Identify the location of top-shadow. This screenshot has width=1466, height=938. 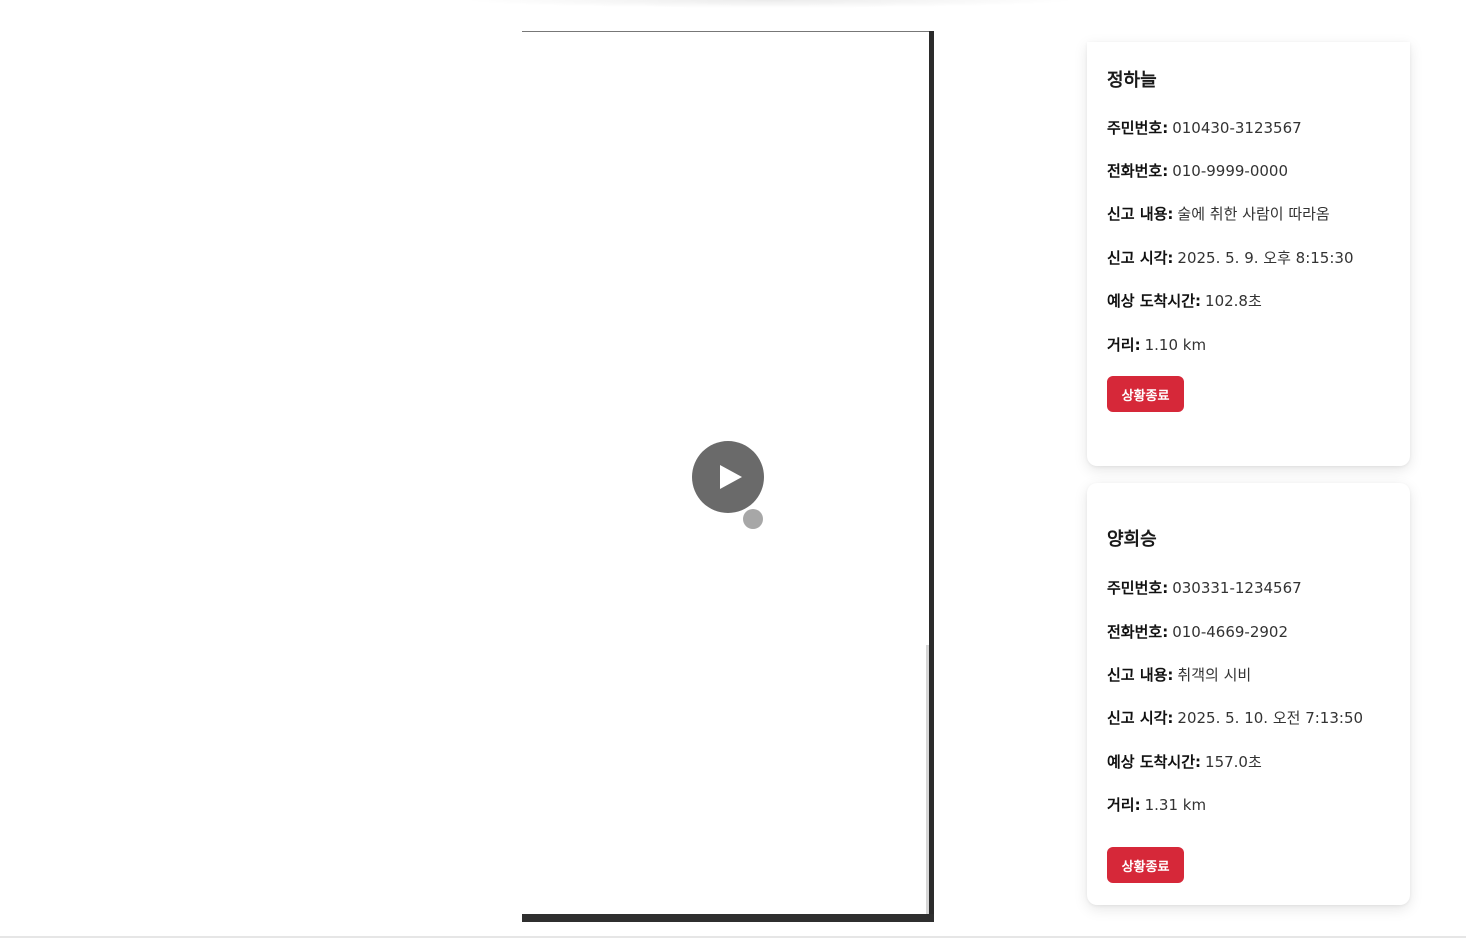
(770, 4).